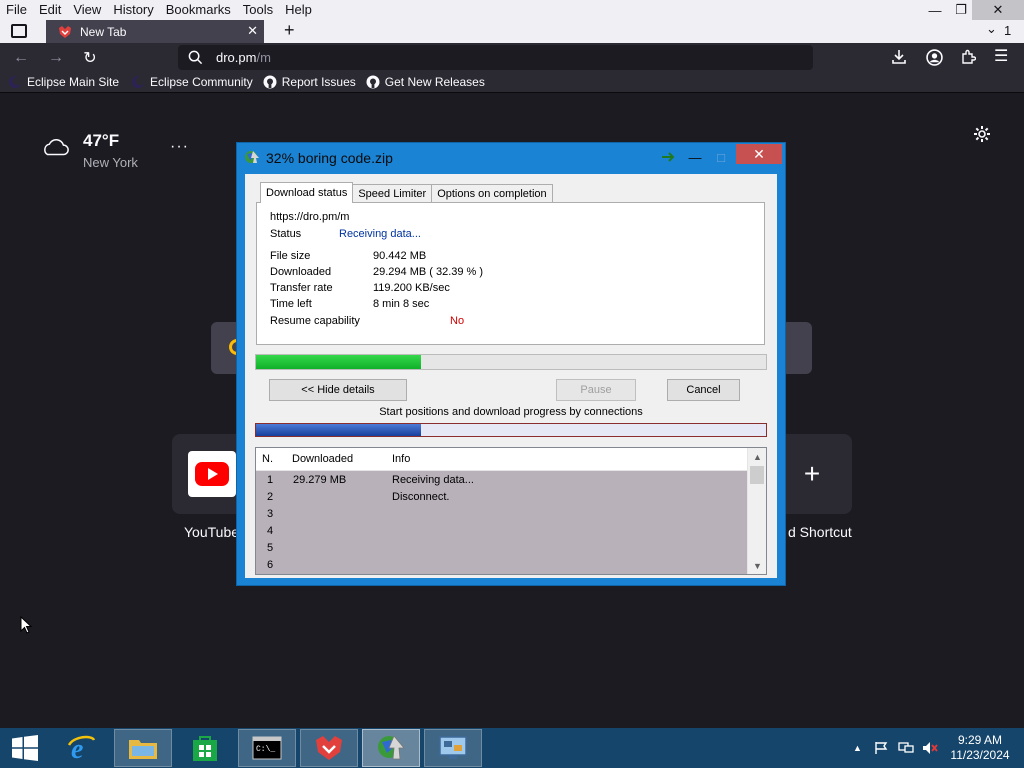  I want to click on shortcut-label-add: d Shortcut, so click(820, 532).